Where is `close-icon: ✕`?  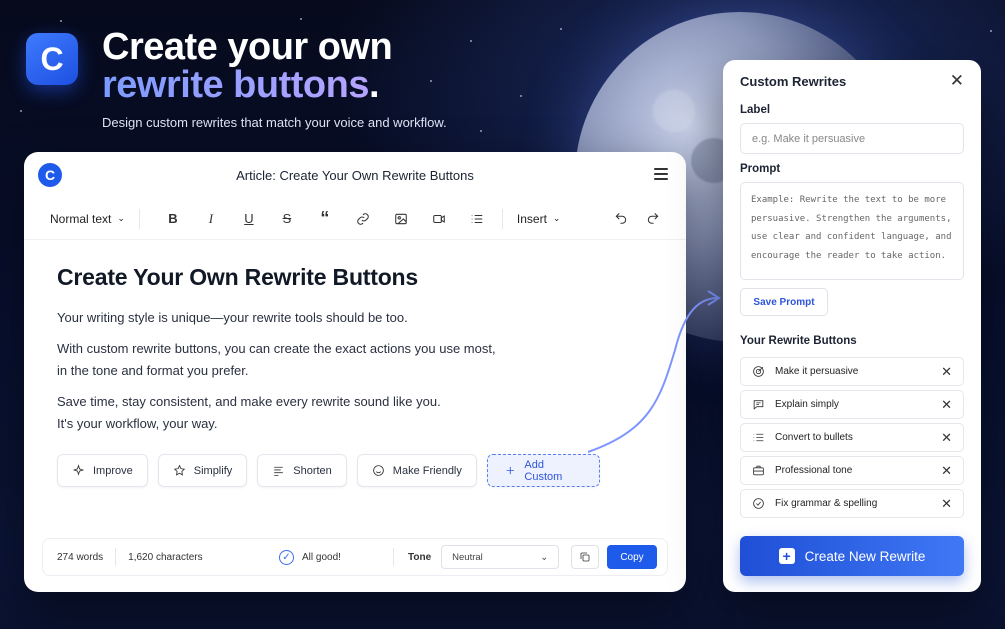
close-icon: ✕ is located at coordinates (957, 81).